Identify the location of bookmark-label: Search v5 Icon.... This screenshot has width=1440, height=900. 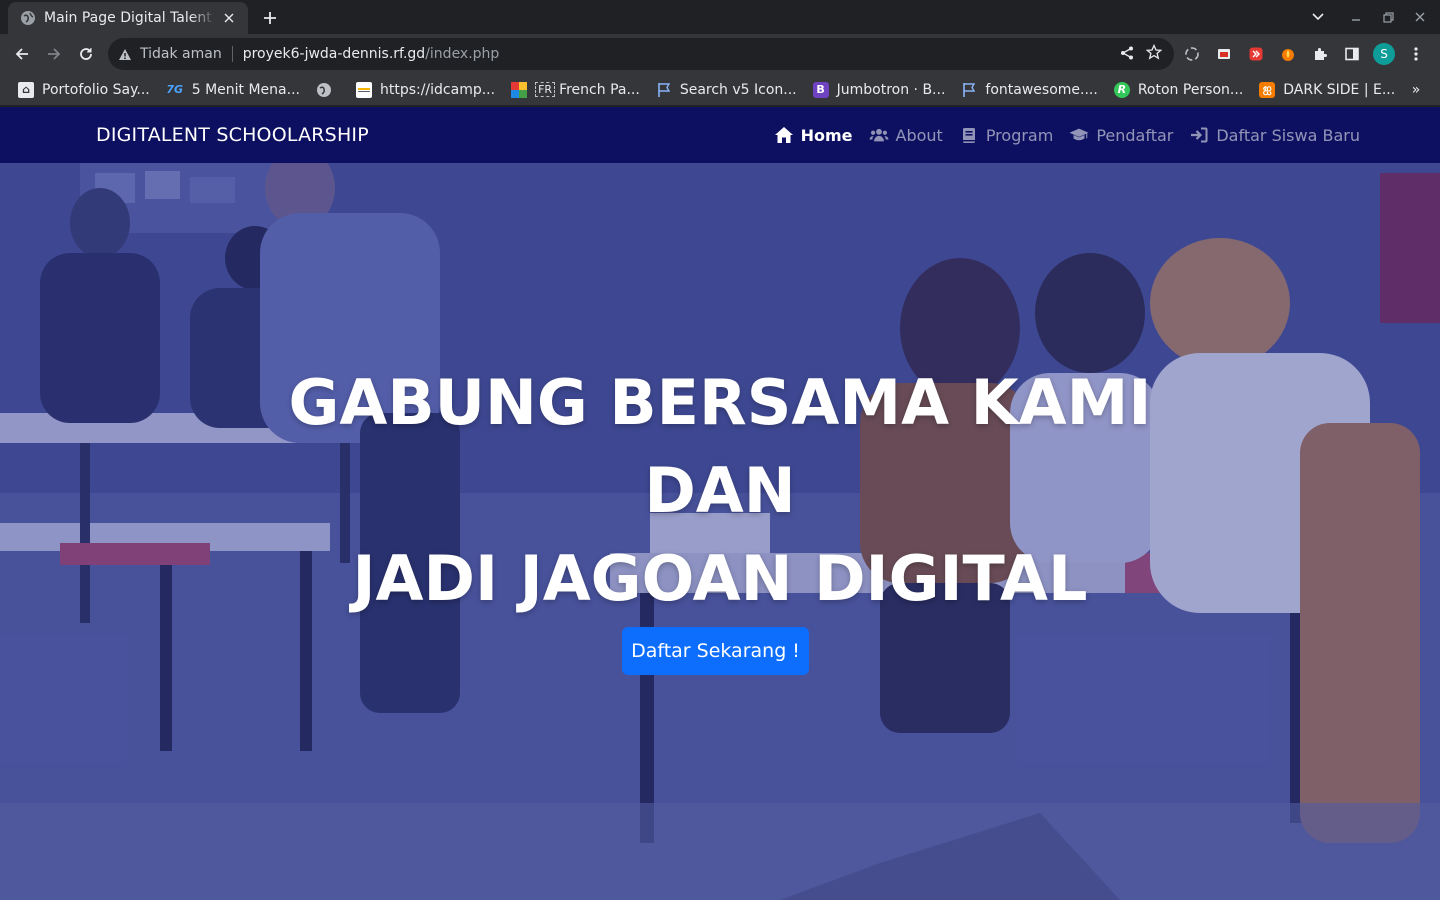
(738, 89).